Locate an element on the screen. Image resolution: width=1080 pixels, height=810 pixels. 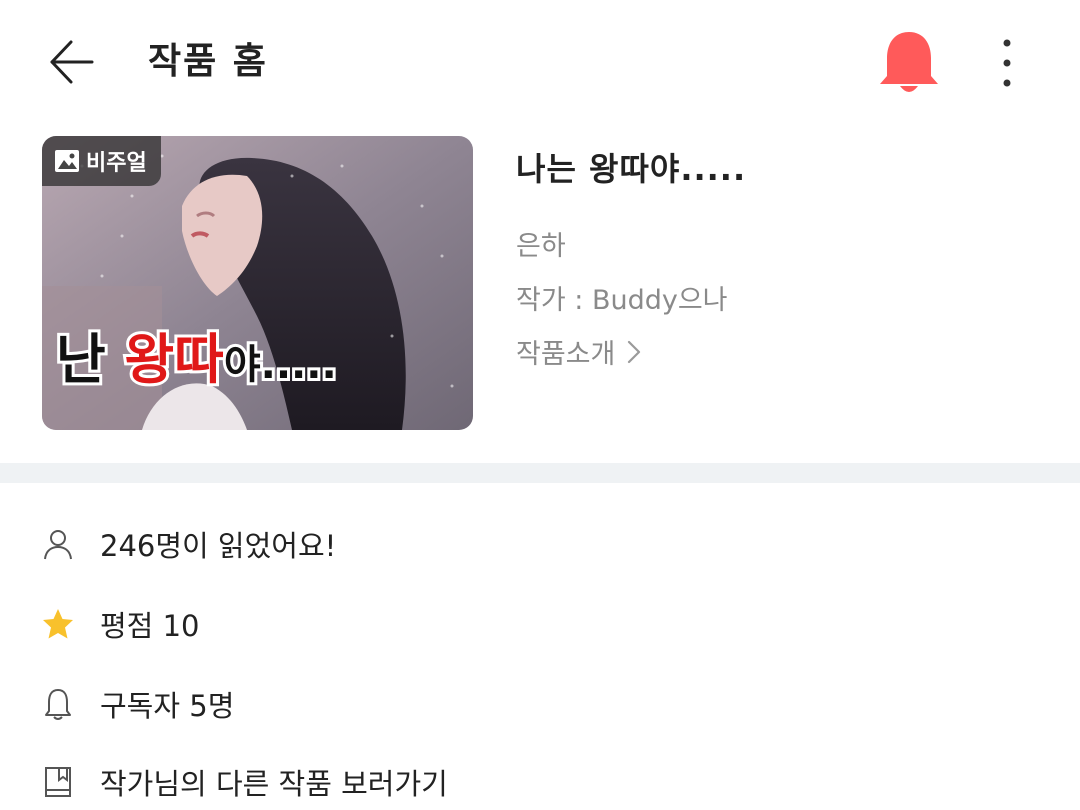
back-button is located at coordinates (72, 62).